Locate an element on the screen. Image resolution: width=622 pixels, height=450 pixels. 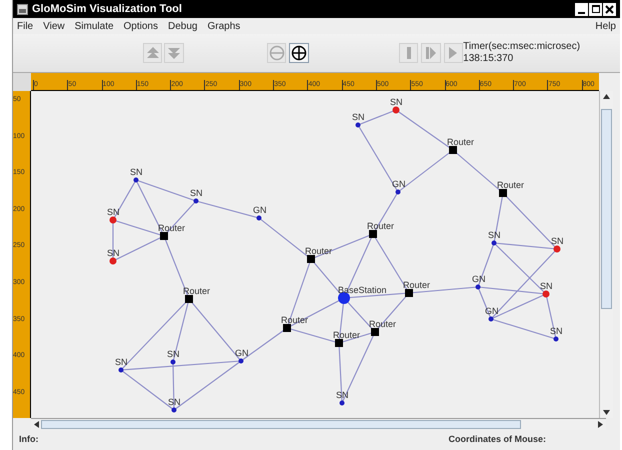
close-button is located at coordinates (609, 9).